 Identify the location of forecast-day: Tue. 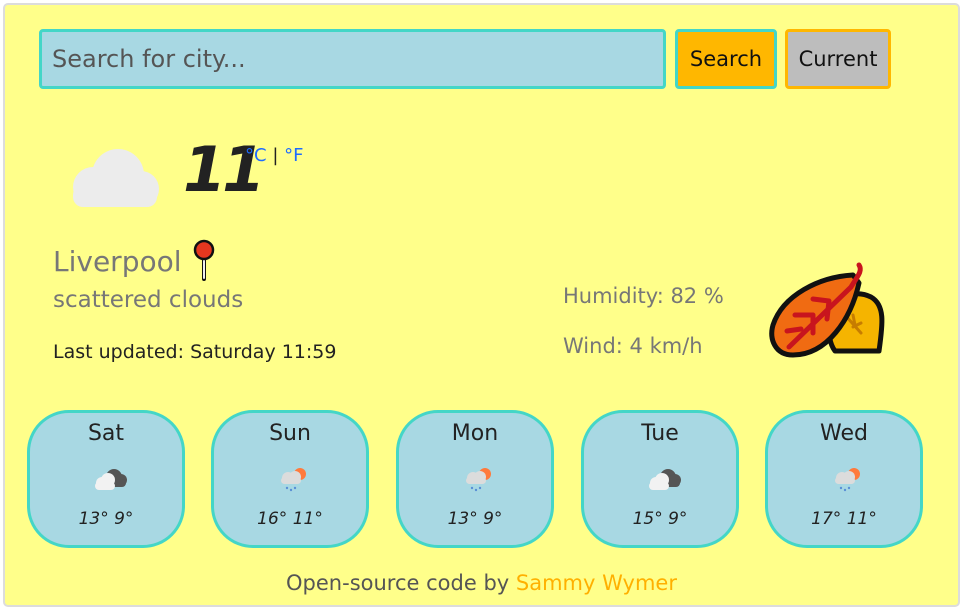
(660, 433).